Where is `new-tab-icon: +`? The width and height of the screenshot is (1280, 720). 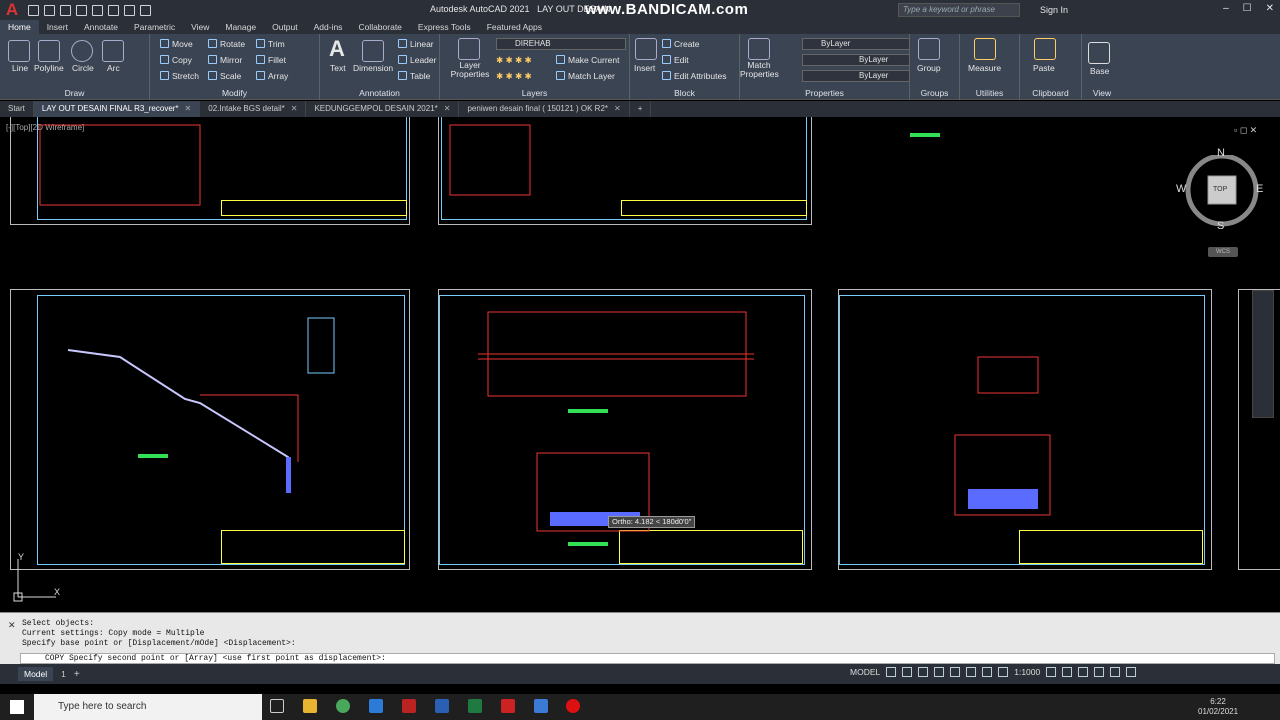
new-tab-icon: + is located at coordinates (641, 109).